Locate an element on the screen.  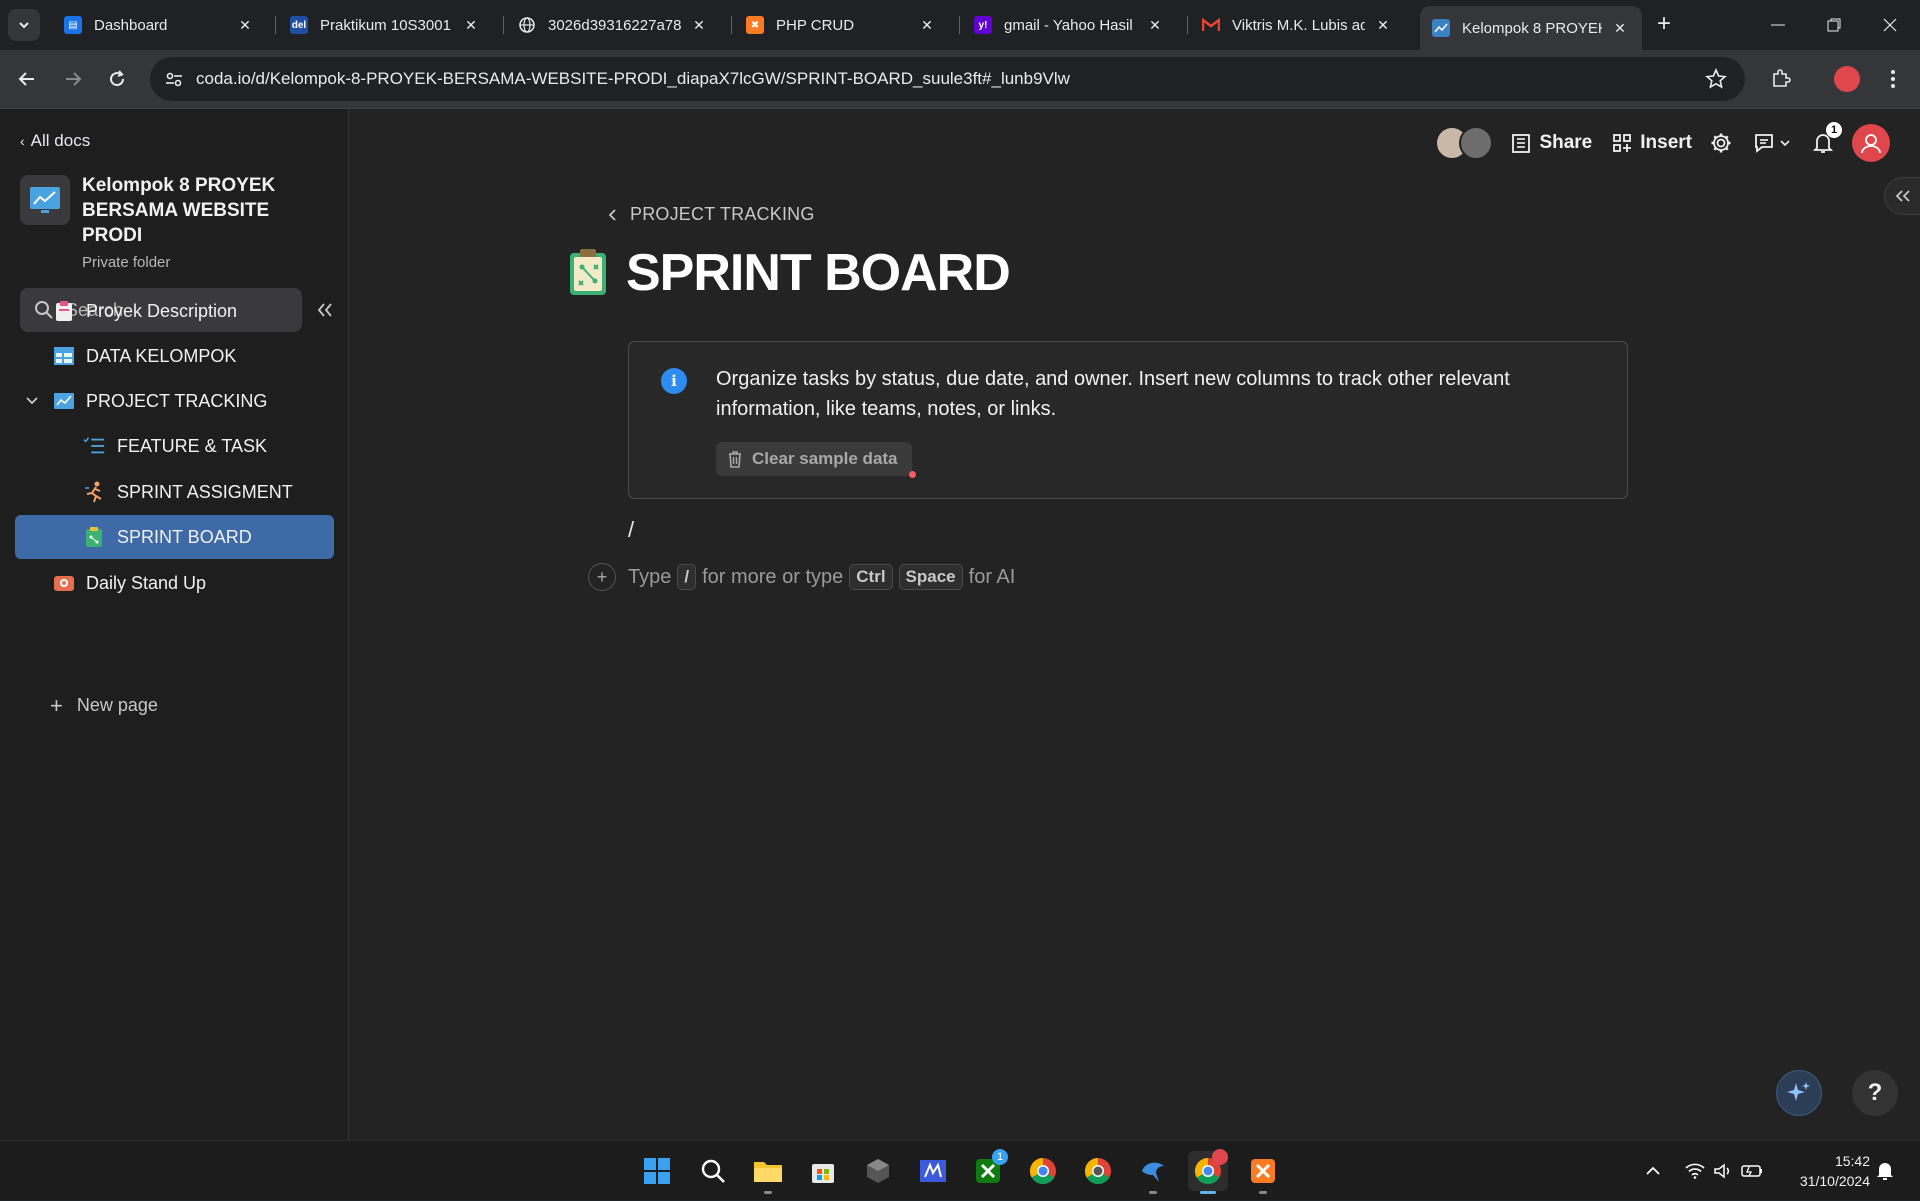
editor-text-line: / is located at coordinates (631, 530).